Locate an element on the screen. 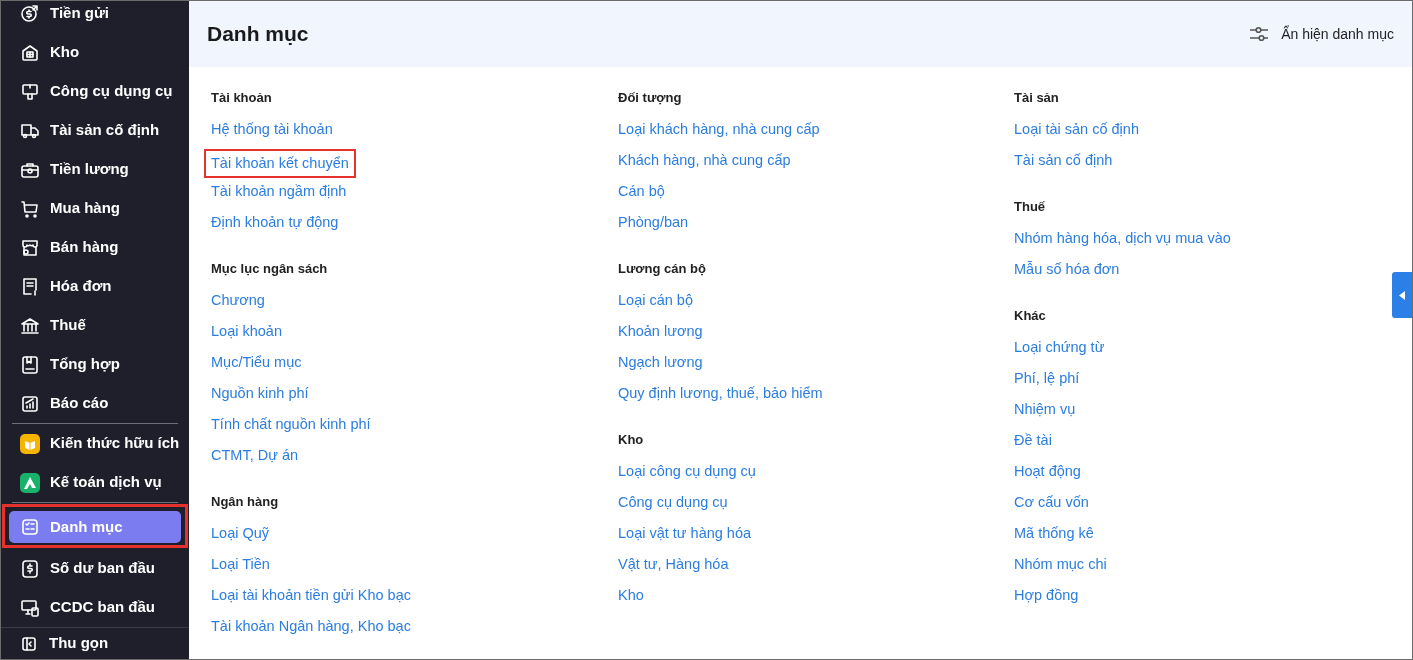 This screenshot has height=660, width=1413. category-link: Tính chất nguồn kinh phí is located at coordinates (291, 428).